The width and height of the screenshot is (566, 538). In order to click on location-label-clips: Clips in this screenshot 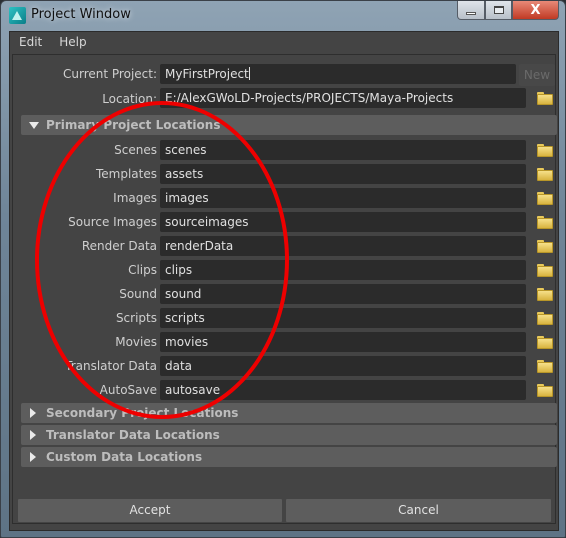, I will do `click(142, 270)`.